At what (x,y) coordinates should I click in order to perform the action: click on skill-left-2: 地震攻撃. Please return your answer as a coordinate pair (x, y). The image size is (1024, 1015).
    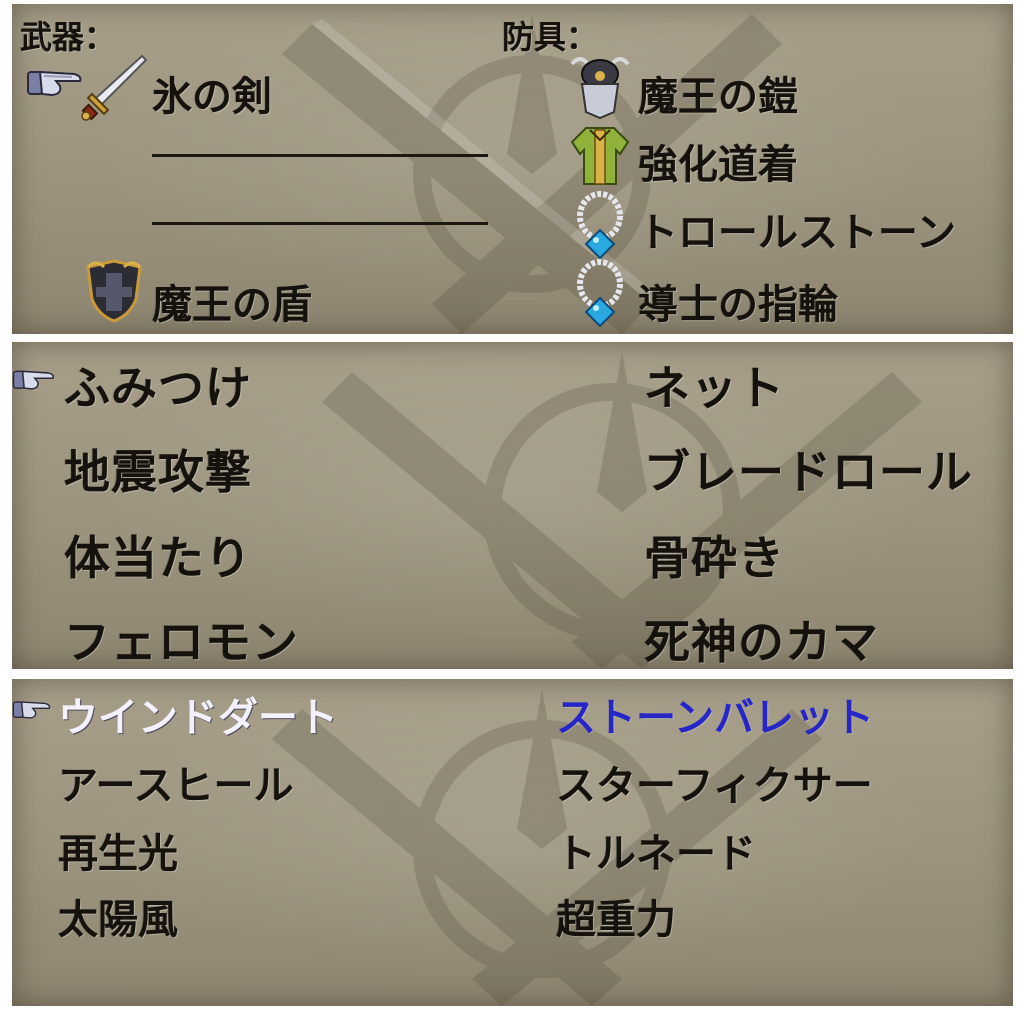
    Looking at the image, I should click on (158, 469).